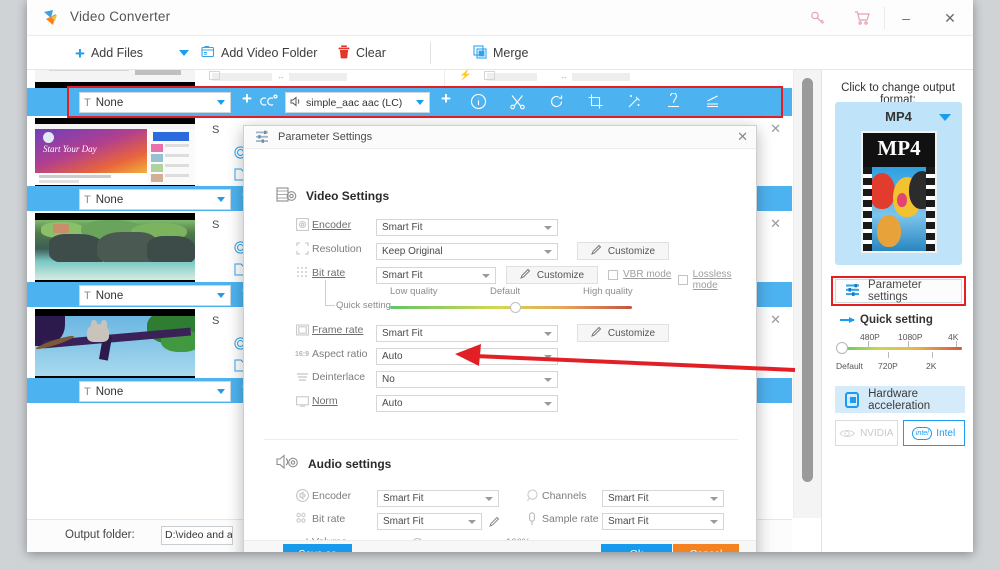 This screenshot has width=1000, height=570. I want to click on list-scrollbar, so click(807, 294).